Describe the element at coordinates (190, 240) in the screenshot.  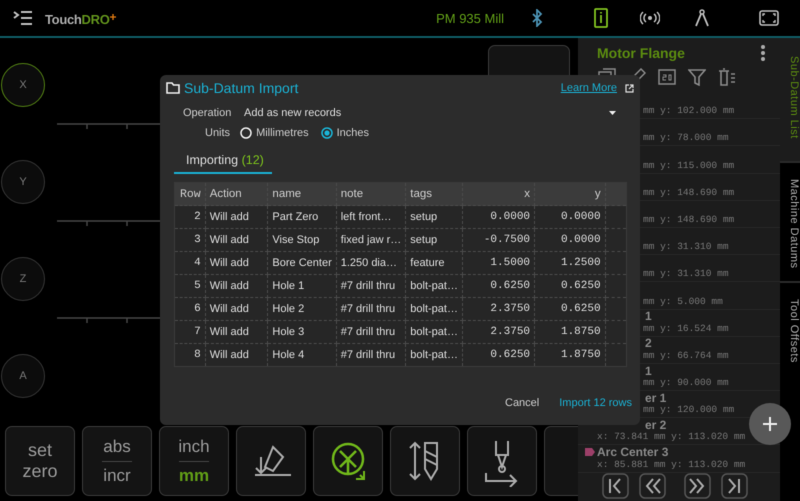
I see `table-cell: 3` at that location.